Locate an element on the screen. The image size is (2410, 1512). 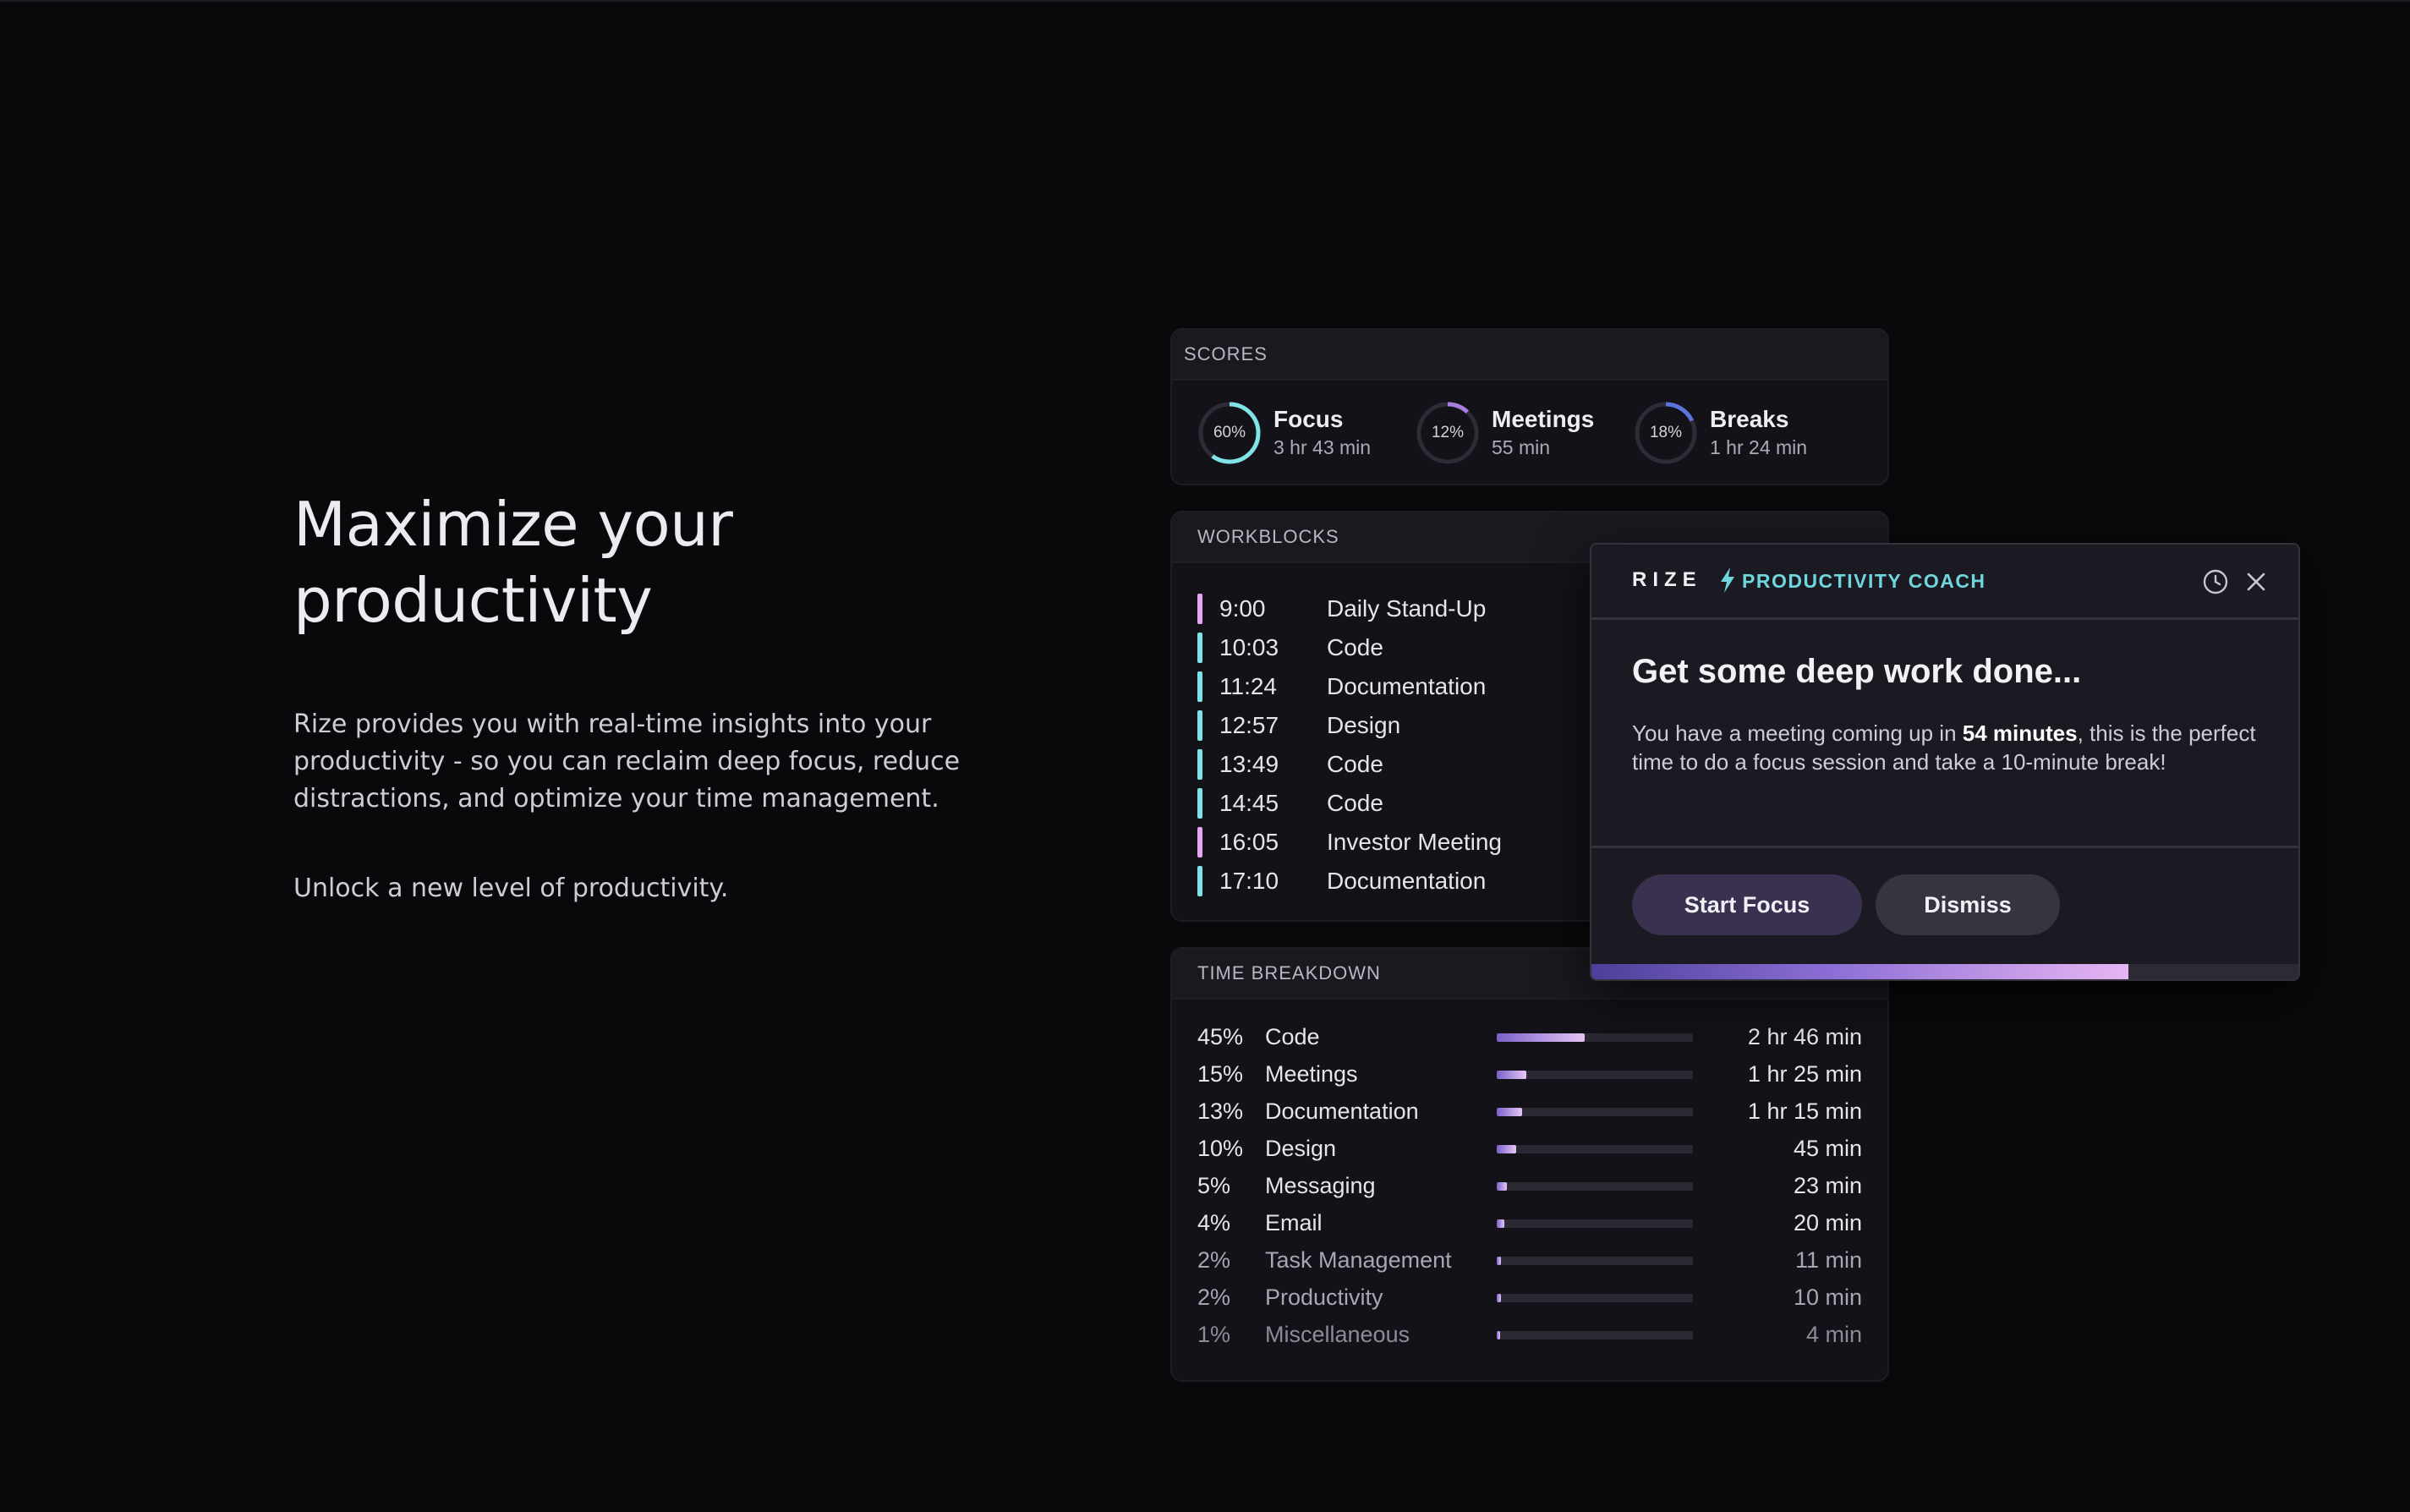
breakdown-percent: 15% is located at coordinates (1220, 1074).